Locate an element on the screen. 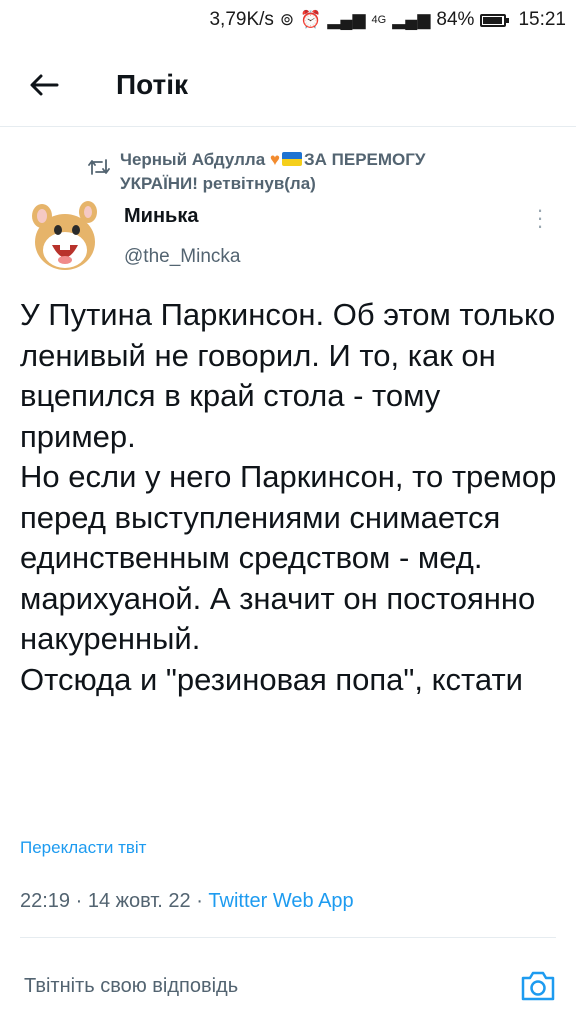 Image resolution: width=576 pixels, height=1024 pixels. page-title: Потік is located at coordinates (152, 84).